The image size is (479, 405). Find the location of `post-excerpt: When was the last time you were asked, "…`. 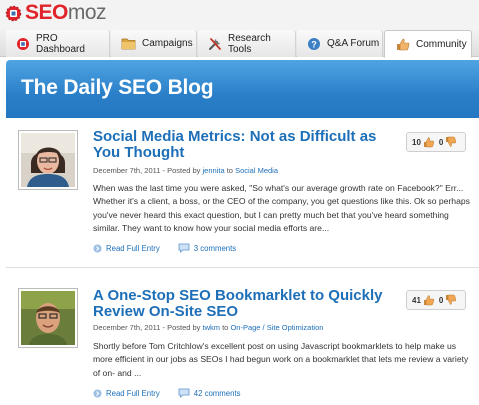

post-excerpt: When was the last time you were asked, "… is located at coordinates (281, 208).